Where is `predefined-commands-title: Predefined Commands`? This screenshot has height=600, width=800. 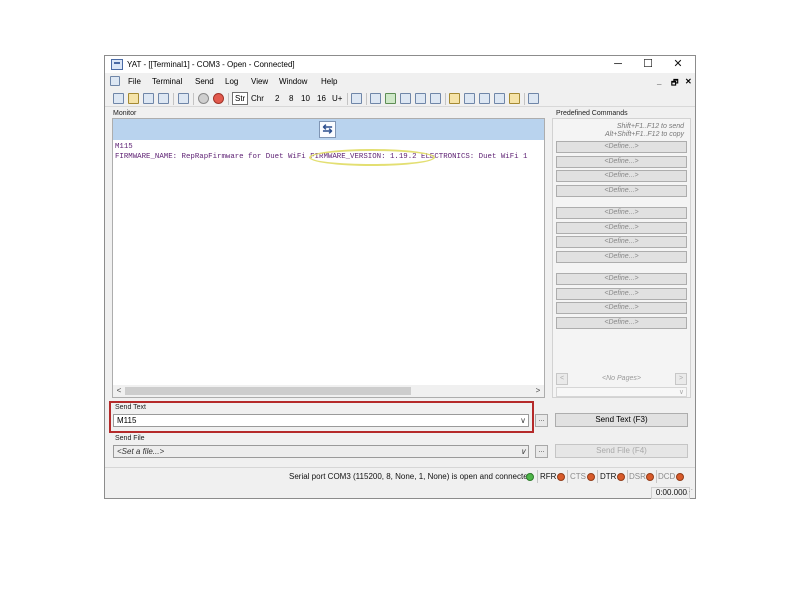
predefined-commands-title: Predefined Commands is located at coordinates (592, 113).